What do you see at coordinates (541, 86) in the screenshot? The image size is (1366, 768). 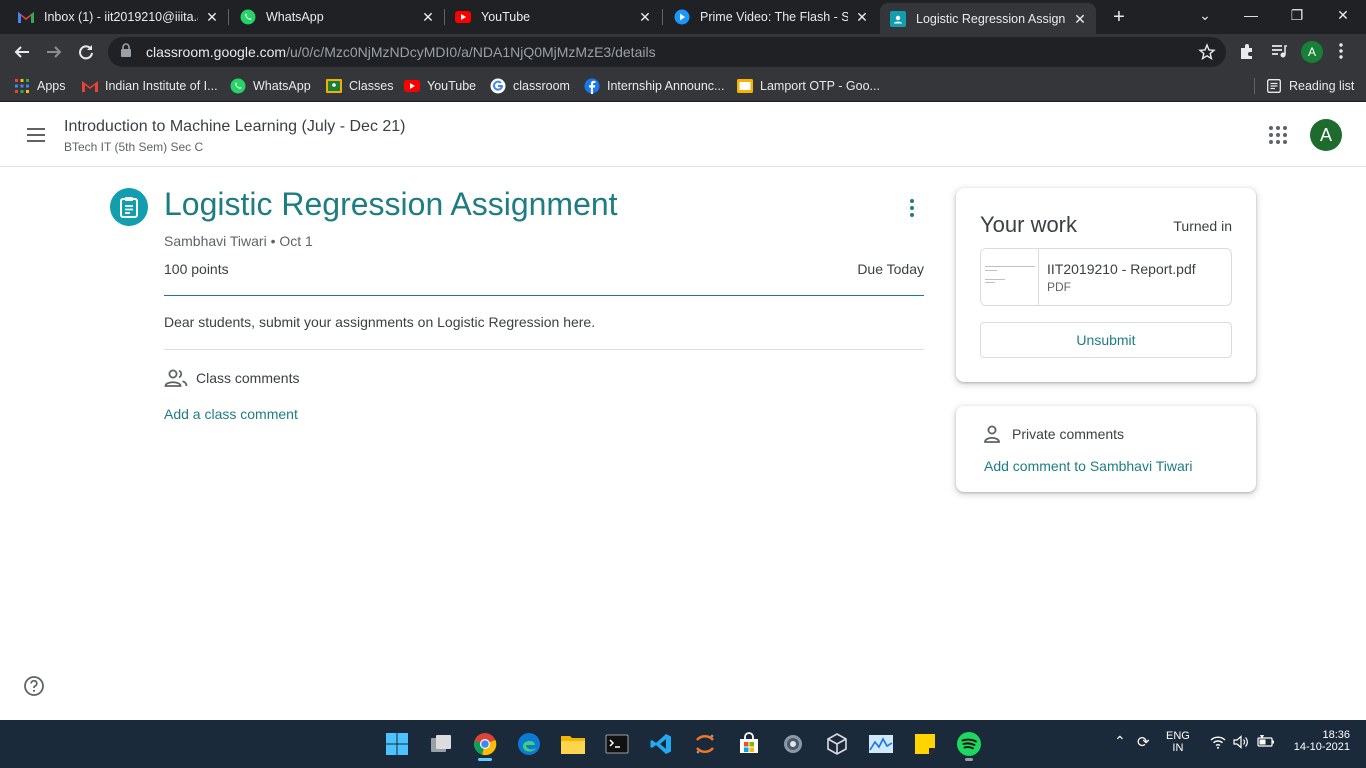 I see `bookmark-label: classroom` at bounding box center [541, 86].